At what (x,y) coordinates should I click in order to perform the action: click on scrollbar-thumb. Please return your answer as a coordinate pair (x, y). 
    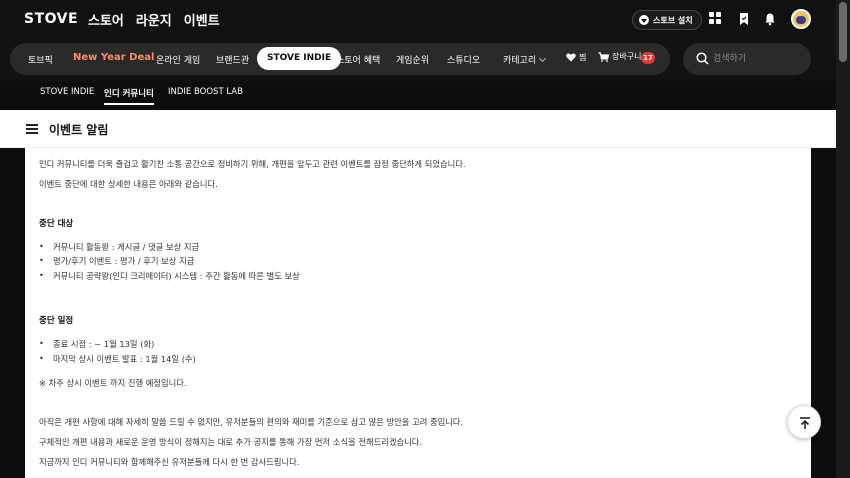
    Looking at the image, I should click on (843, 32).